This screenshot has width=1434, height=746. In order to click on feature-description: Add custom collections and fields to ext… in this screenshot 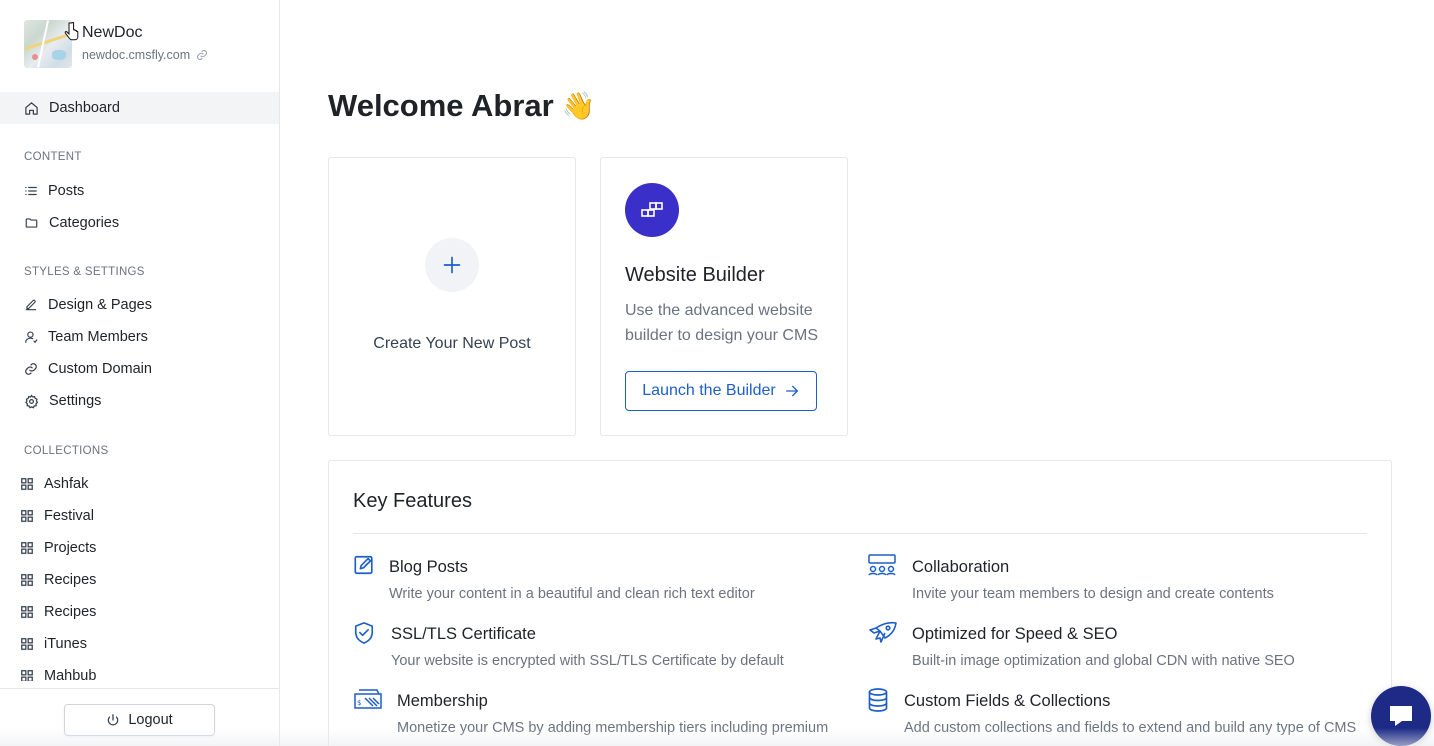, I will do `click(1130, 728)`.